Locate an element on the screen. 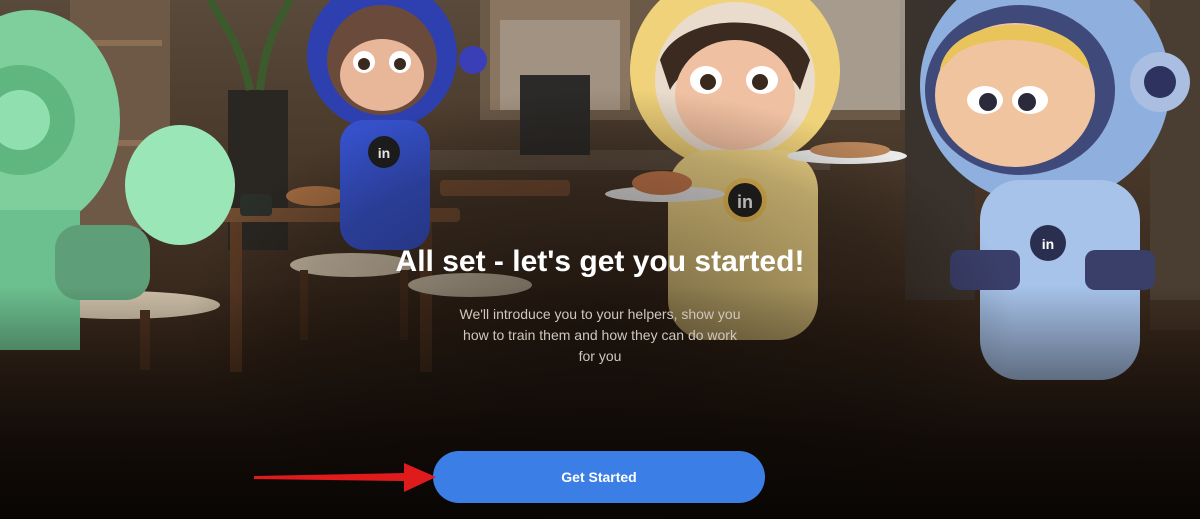 Image resolution: width=1200 pixels, height=519 pixels. page-title: All set - let's get you started! is located at coordinates (600, 261).